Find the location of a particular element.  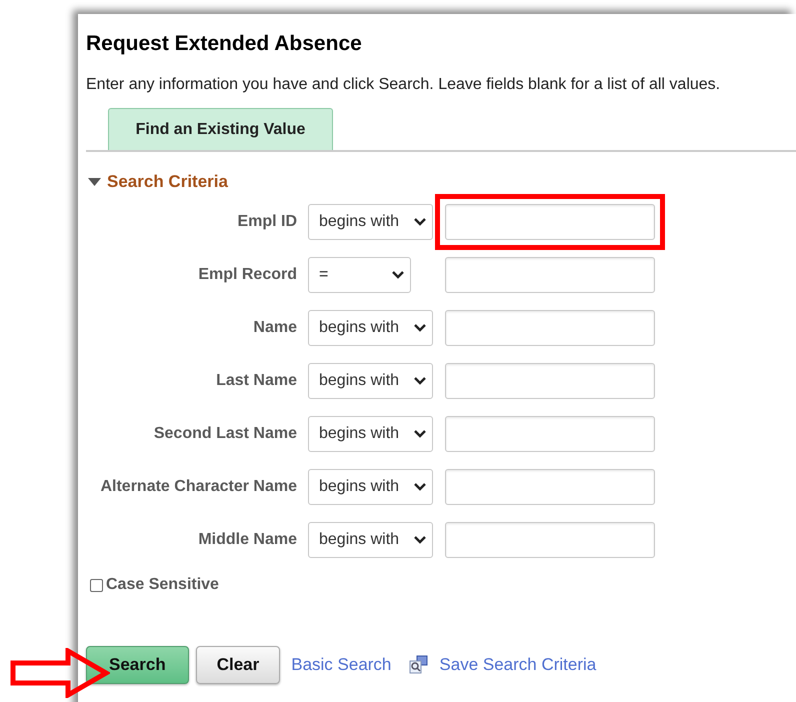

field-label: Last Name is located at coordinates (256, 381).